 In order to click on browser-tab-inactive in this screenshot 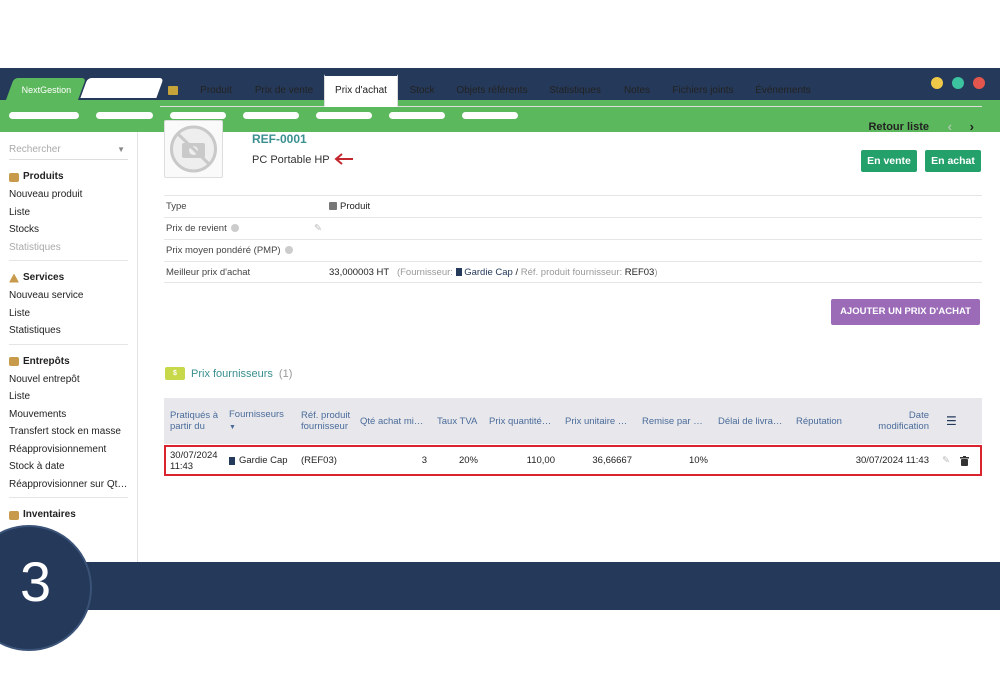, I will do `click(122, 88)`.